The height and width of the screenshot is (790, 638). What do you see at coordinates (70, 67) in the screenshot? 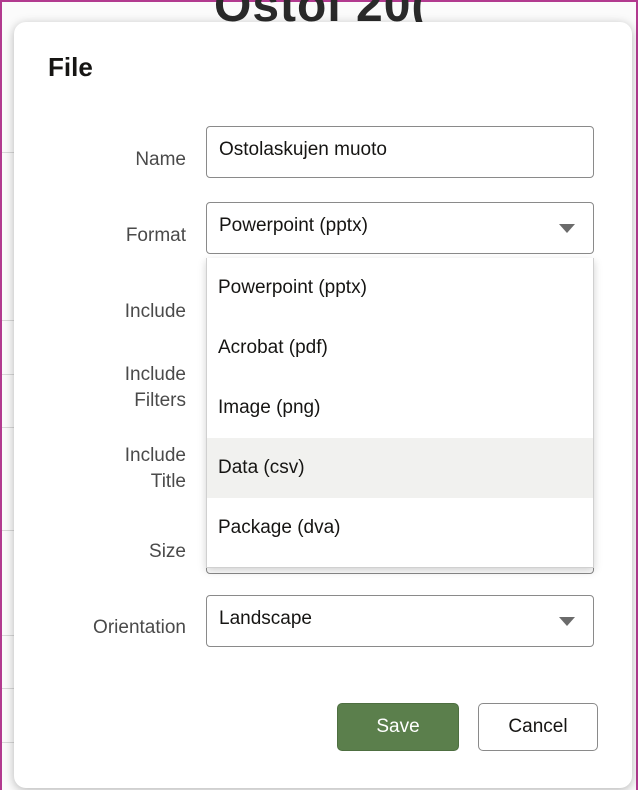
I see `dialog-title: File` at bounding box center [70, 67].